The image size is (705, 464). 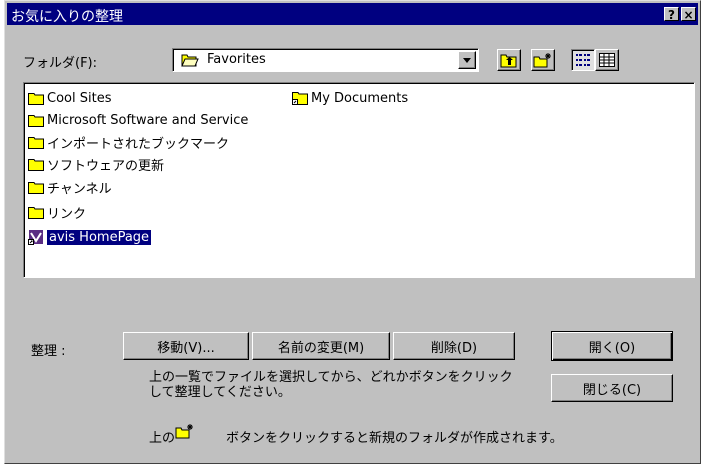 What do you see at coordinates (321, 346) in the screenshot?
I see `rename-button: 名前の変更(M)` at bounding box center [321, 346].